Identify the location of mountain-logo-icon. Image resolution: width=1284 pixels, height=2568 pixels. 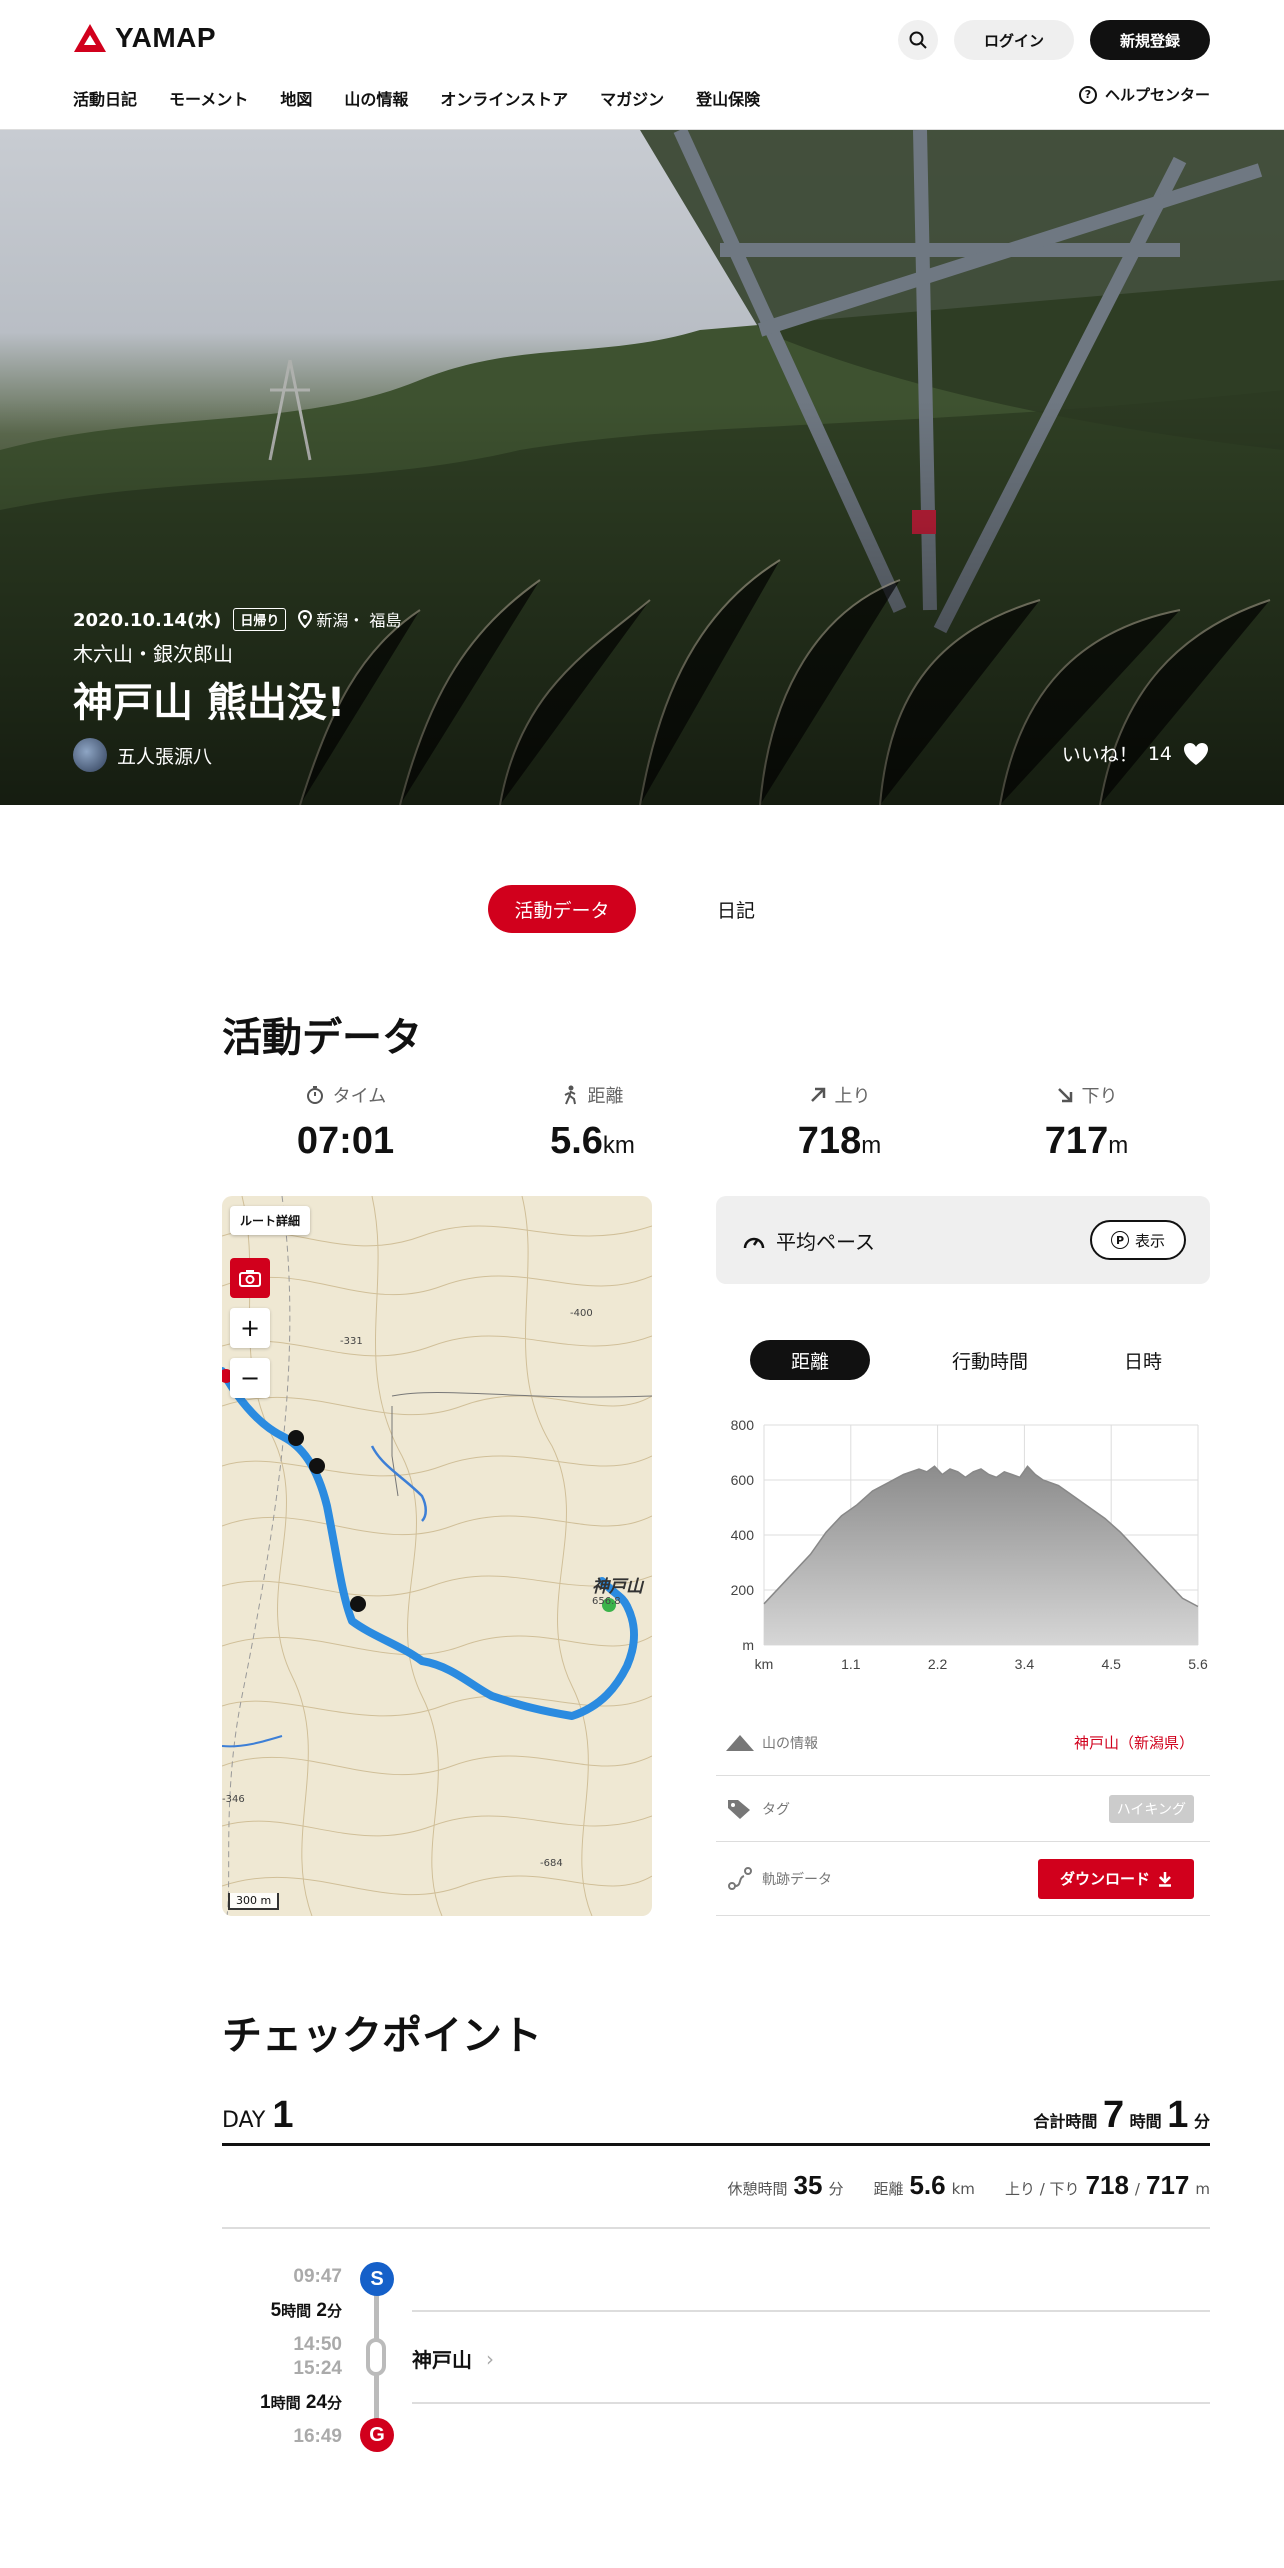
(90, 38).